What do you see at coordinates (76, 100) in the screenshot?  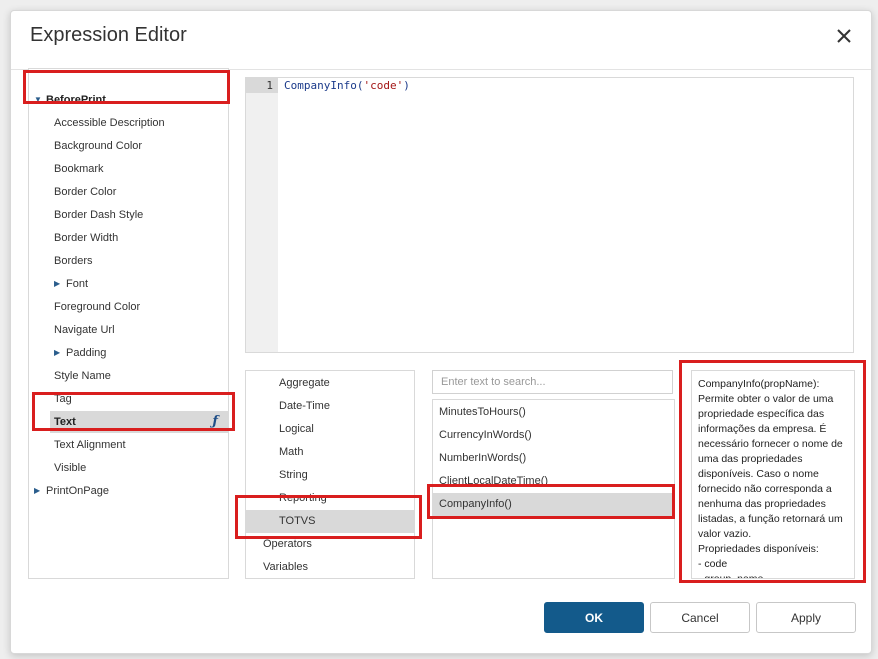 I see `tree-item-label: BeforePrint` at bounding box center [76, 100].